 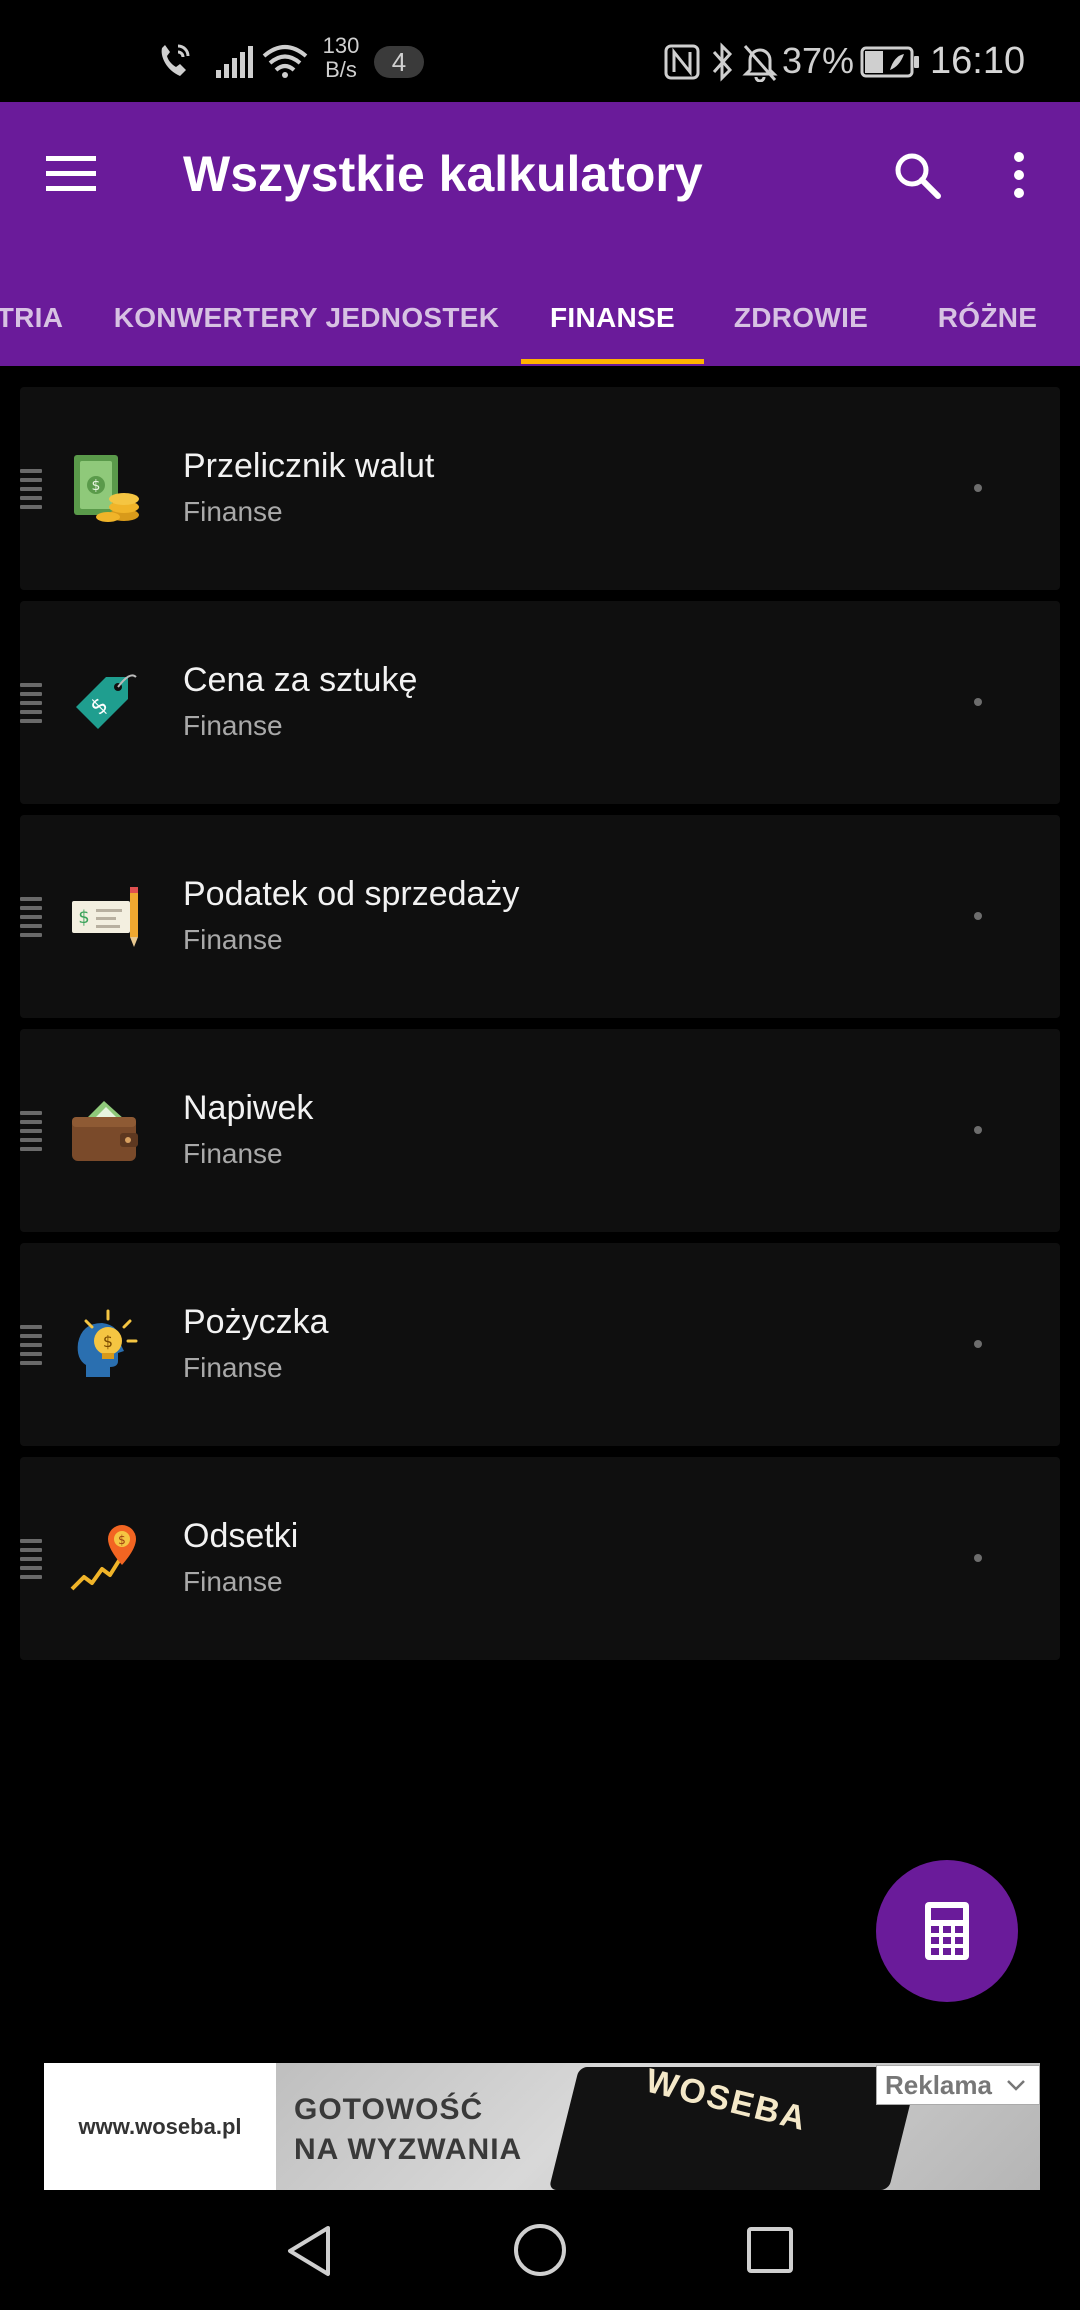 What do you see at coordinates (612, 318) in the screenshot?
I see `tab-finanse: FINANSE` at bounding box center [612, 318].